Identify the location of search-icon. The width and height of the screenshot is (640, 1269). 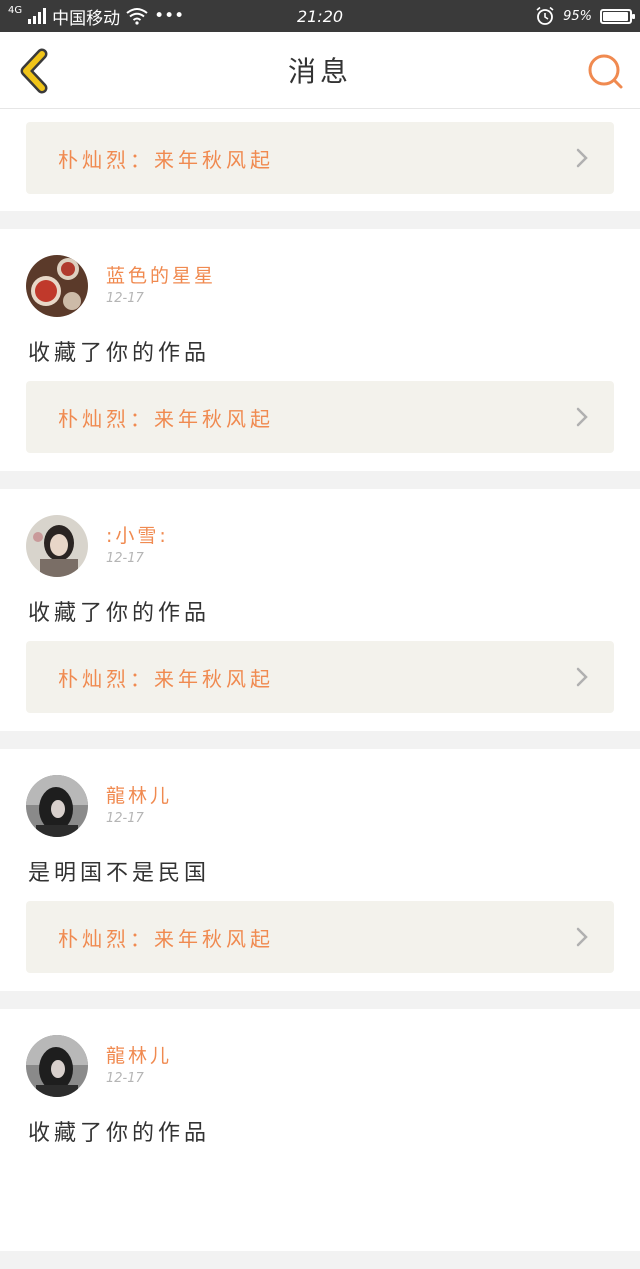
(606, 72).